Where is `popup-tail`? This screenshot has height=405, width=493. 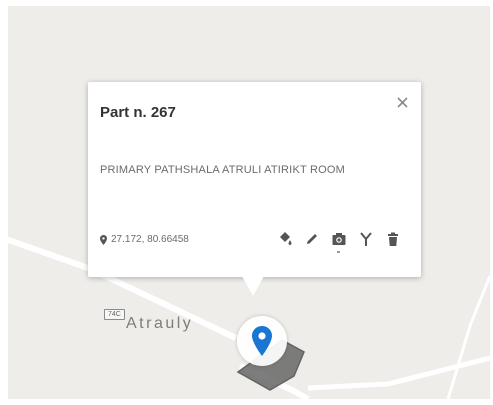
popup-tail is located at coordinates (253, 286).